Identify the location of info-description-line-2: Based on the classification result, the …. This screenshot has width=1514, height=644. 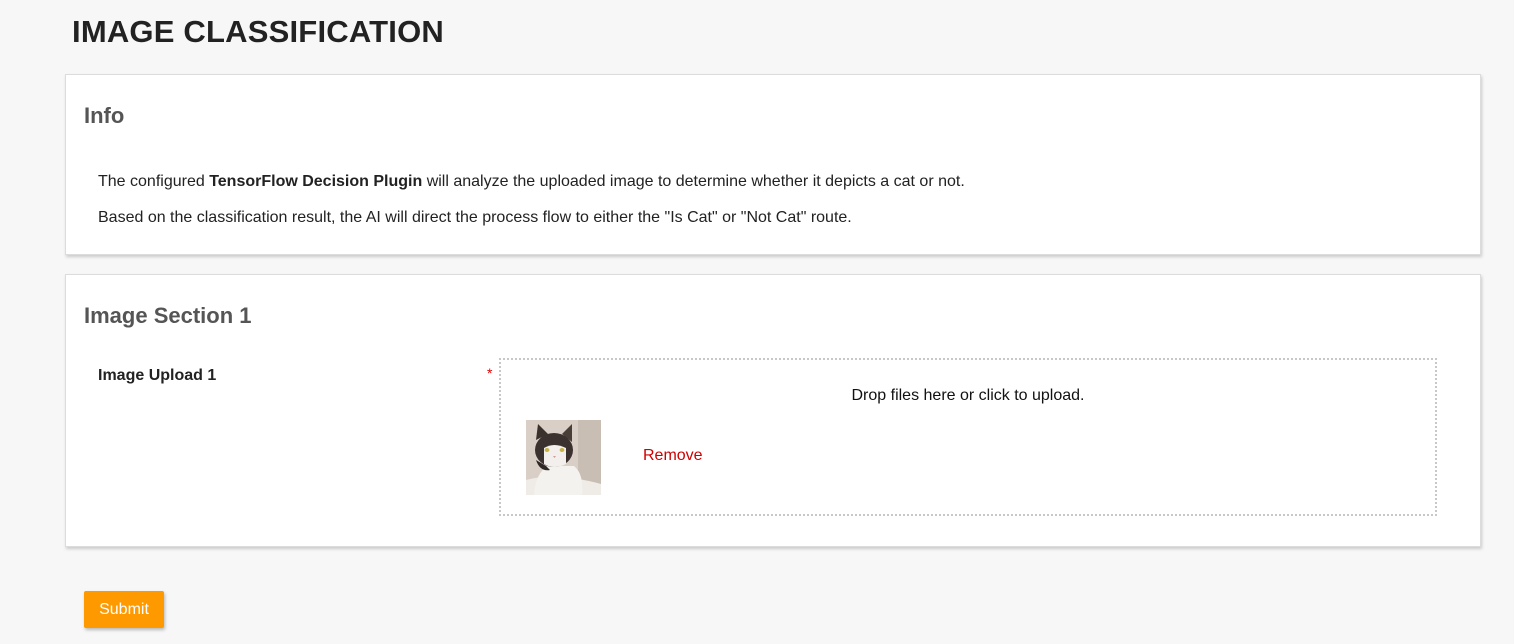
(475, 217).